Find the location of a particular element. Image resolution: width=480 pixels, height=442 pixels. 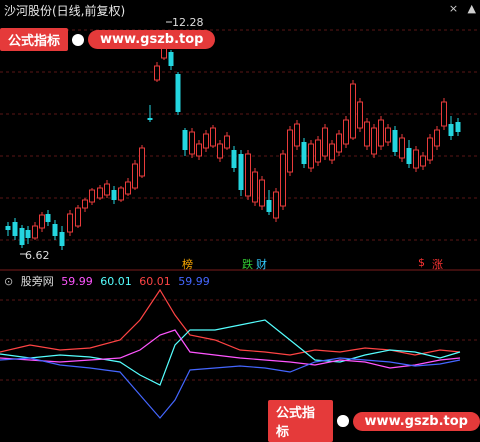

high-price-label: 12.28 is located at coordinates (188, 22).